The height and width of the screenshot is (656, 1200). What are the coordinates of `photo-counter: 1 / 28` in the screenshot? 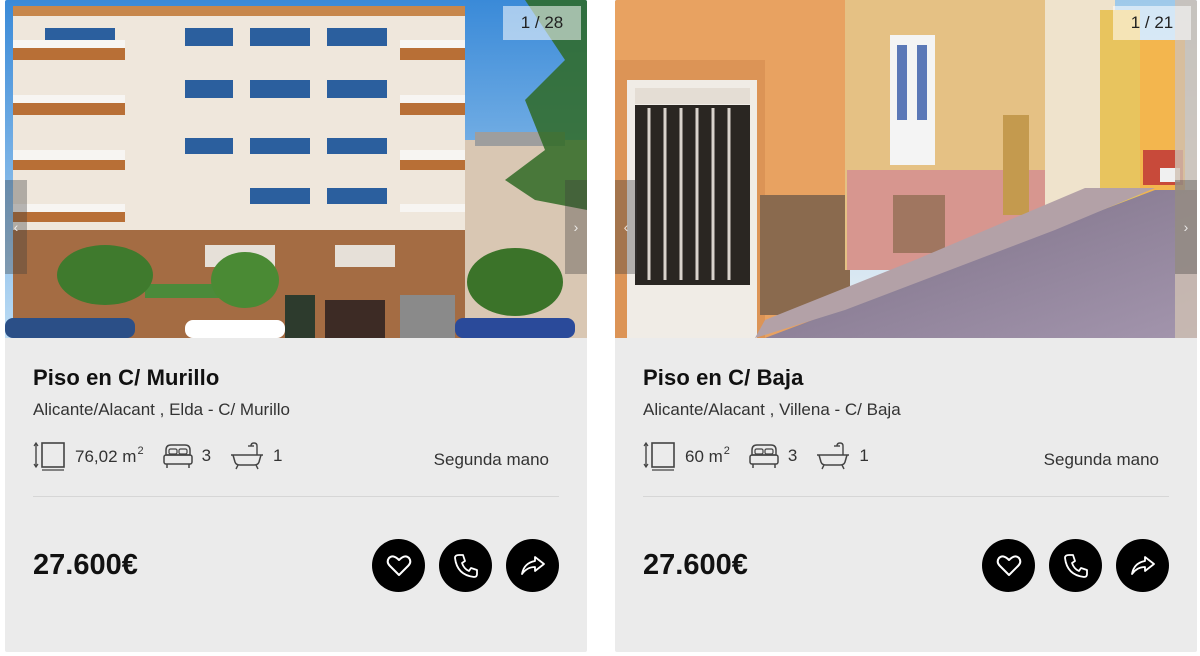 It's located at (542, 23).